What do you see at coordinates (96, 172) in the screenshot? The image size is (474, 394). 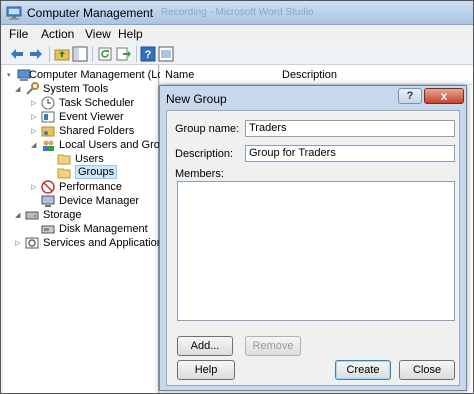 I see `tree-item-label: Groups` at bounding box center [96, 172].